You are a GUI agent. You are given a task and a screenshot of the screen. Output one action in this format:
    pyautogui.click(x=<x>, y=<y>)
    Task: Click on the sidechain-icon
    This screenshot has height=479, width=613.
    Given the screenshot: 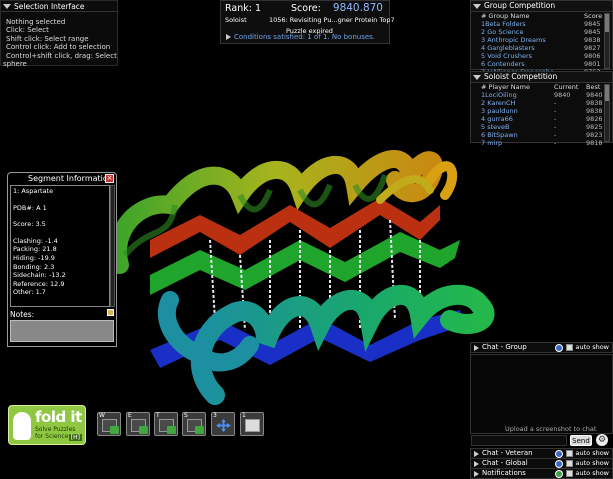 What is the action you would take?
    pyautogui.click(x=195, y=426)
    